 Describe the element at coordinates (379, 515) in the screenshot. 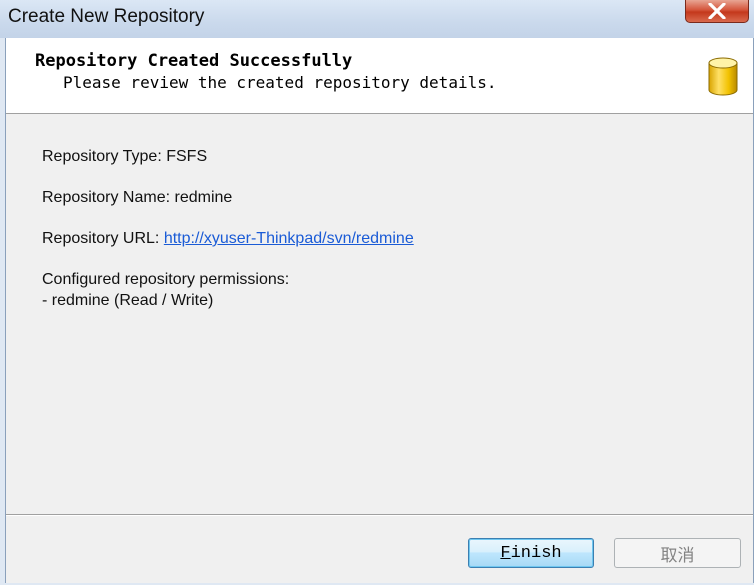

I see `footer-divider` at that location.